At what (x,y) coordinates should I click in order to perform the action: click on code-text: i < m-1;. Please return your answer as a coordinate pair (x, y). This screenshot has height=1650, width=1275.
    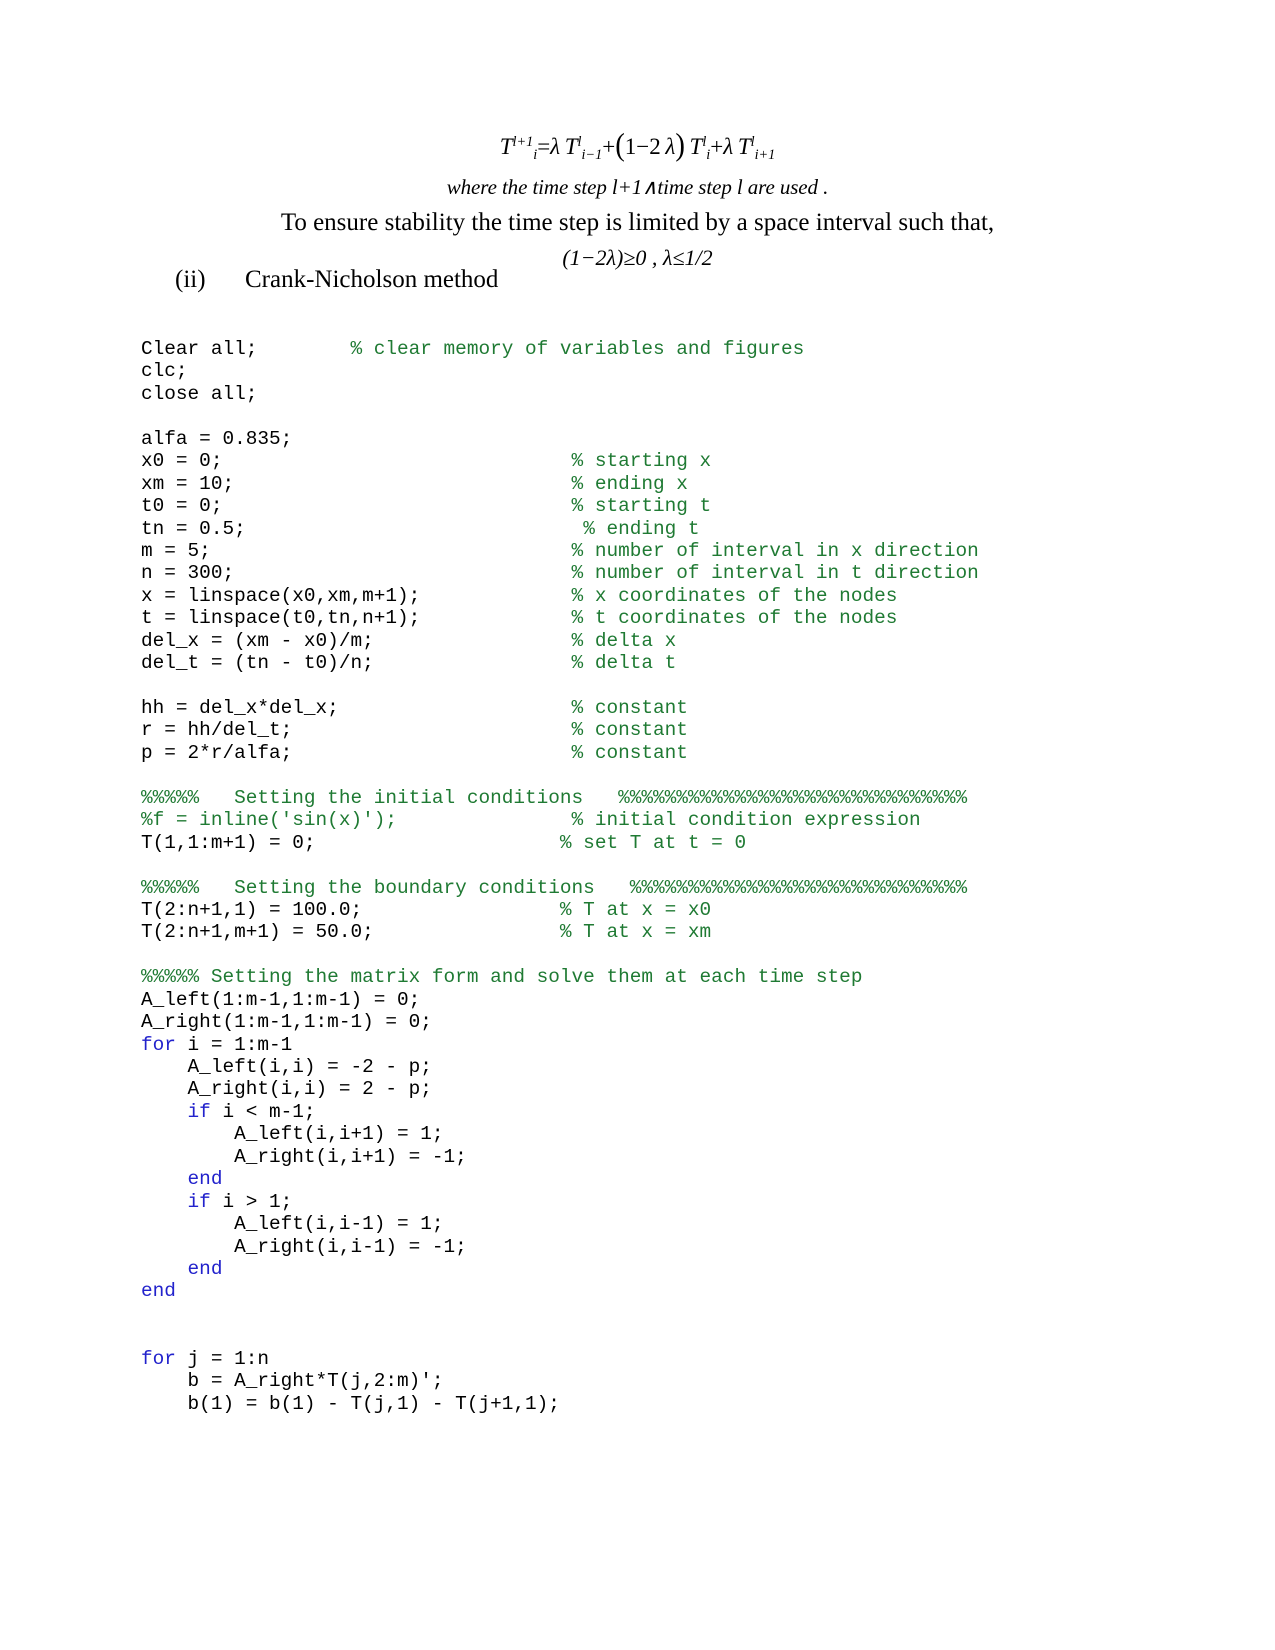
    Looking at the image, I should click on (263, 1111).